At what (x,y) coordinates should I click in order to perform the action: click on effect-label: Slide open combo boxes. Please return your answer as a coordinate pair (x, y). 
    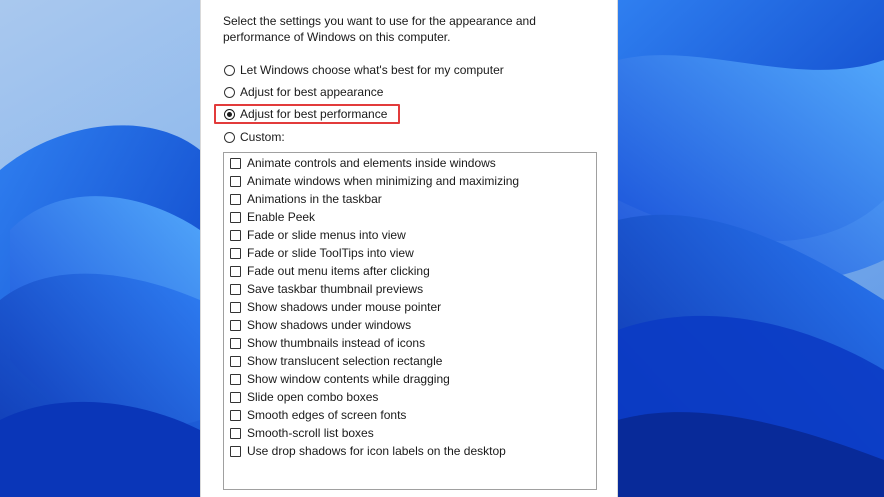
    Looking at the image, I should click on (313, 397).